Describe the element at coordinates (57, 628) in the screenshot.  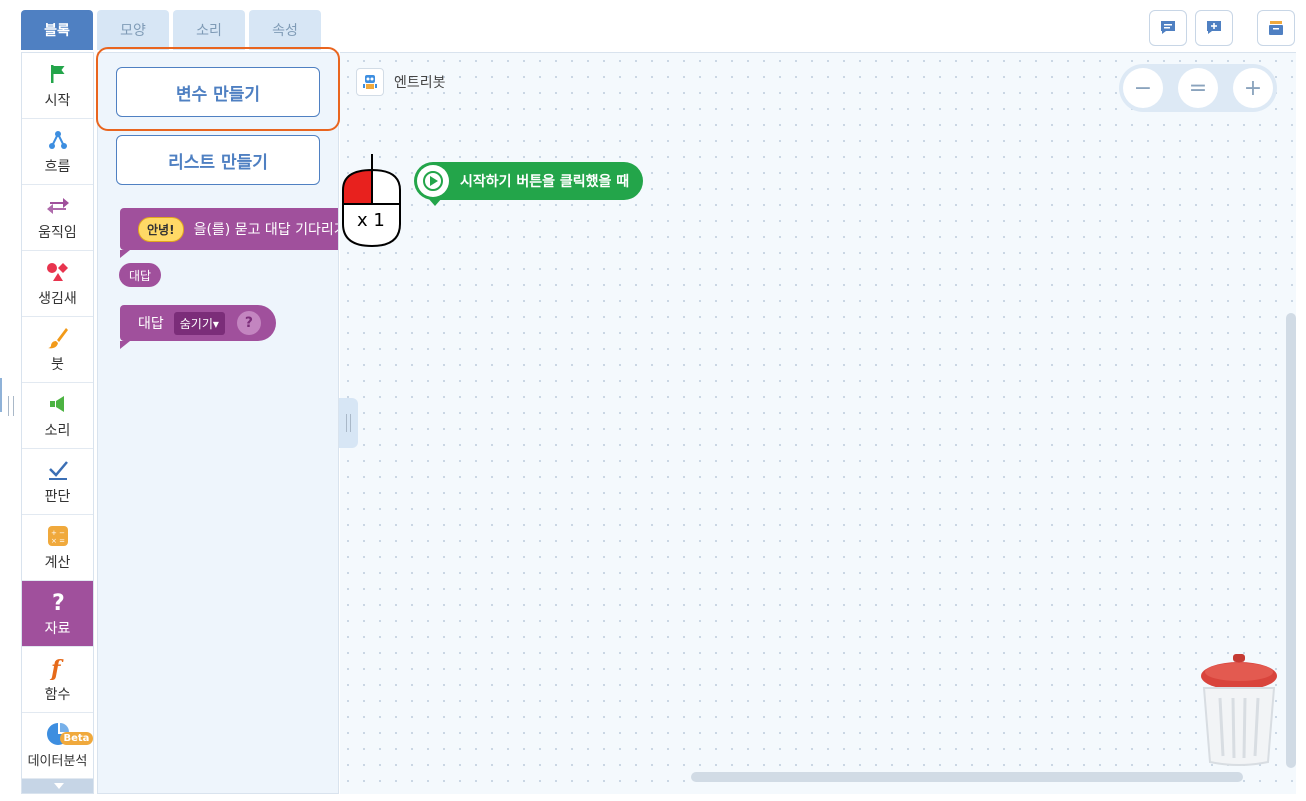
I see `category-label: 자료` at that location.